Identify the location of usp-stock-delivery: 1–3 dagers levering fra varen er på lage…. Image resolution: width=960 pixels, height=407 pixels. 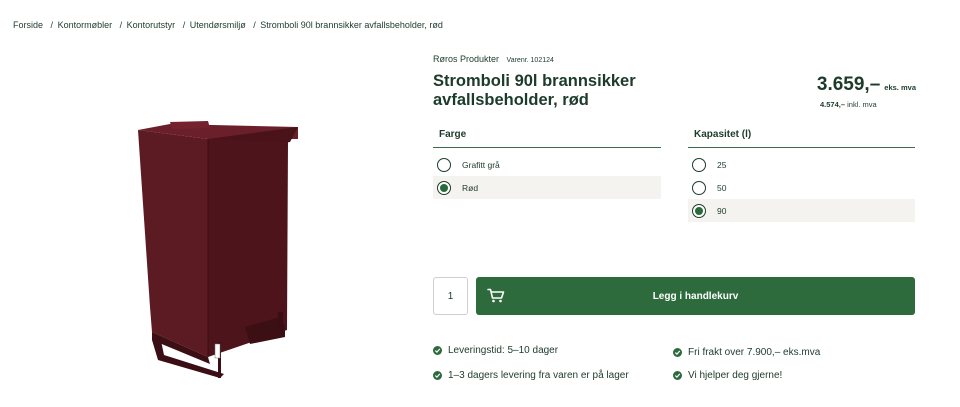
(531, 375).